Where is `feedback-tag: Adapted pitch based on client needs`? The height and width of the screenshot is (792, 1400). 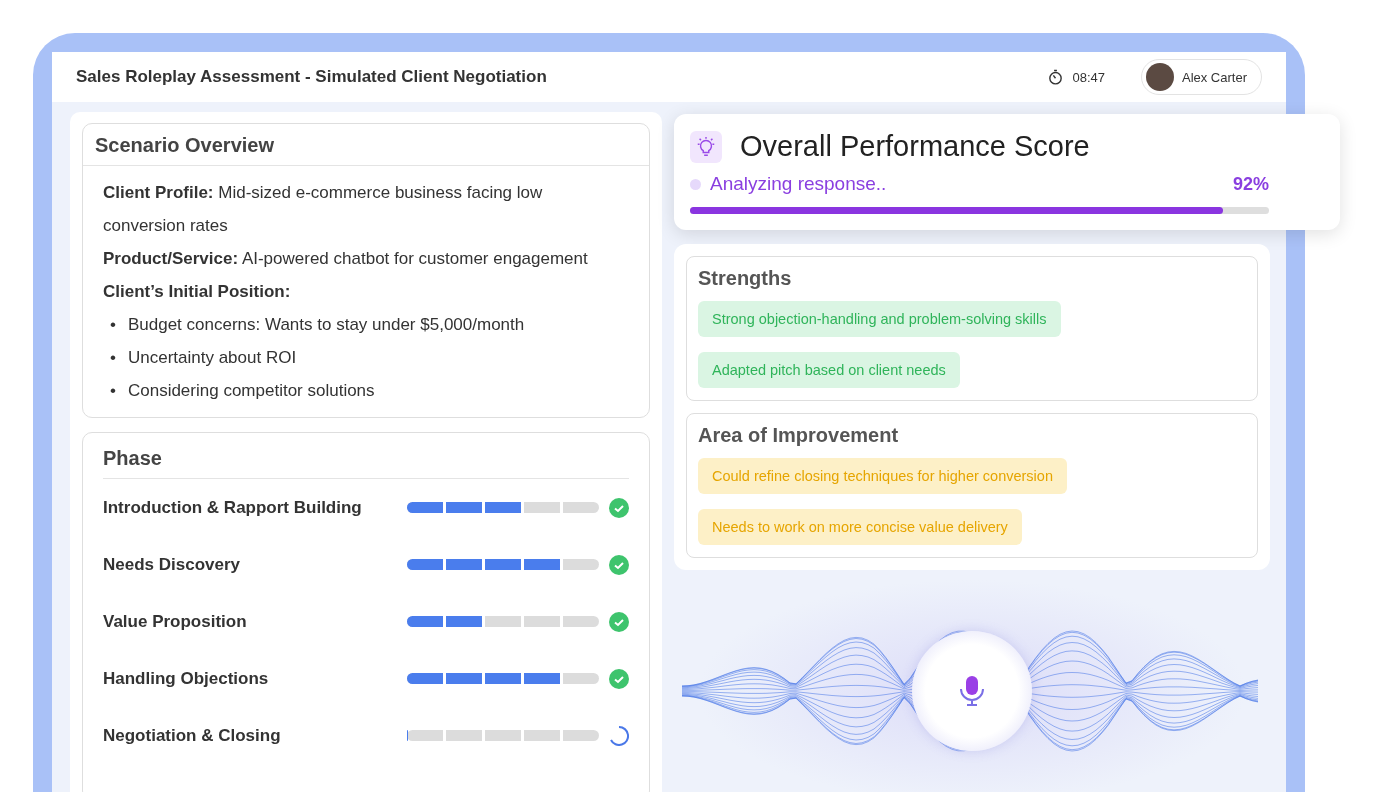
feedback-tag: Adapted pitch based on client needs is located at coordinates (829, 370).